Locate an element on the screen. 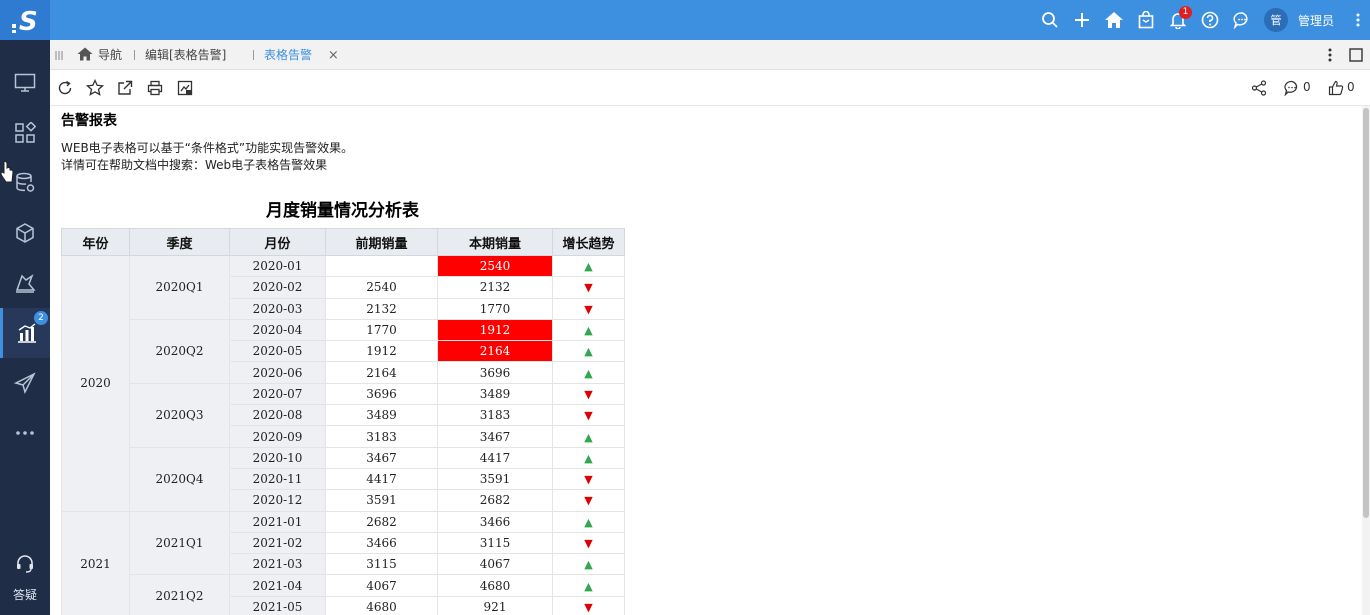  cell-current-sales: 3467 is located at coordinates (495, 436).